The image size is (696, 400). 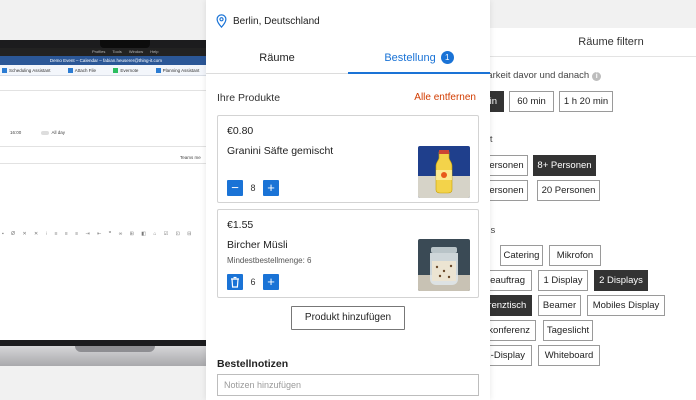 I want to click on tab-rooms: Räume, so click(x=277, y=57).